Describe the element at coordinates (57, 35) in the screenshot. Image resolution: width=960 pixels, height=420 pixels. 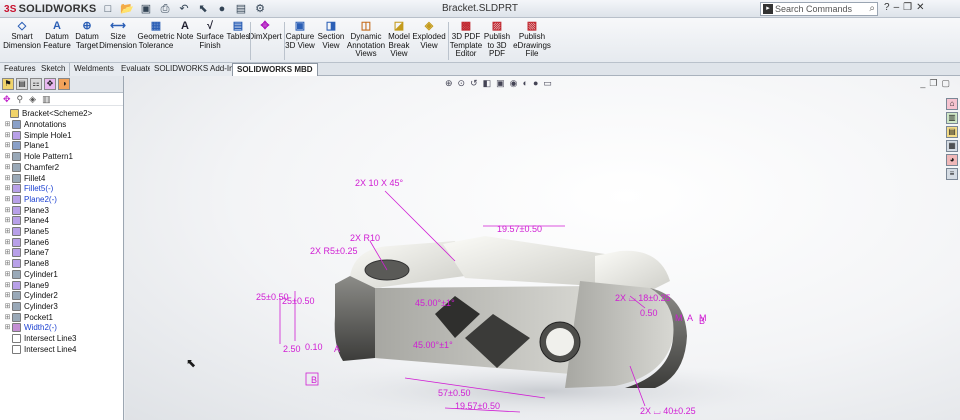
I see `ribbon-button-datum-feature: A Datum Feature` at that location.